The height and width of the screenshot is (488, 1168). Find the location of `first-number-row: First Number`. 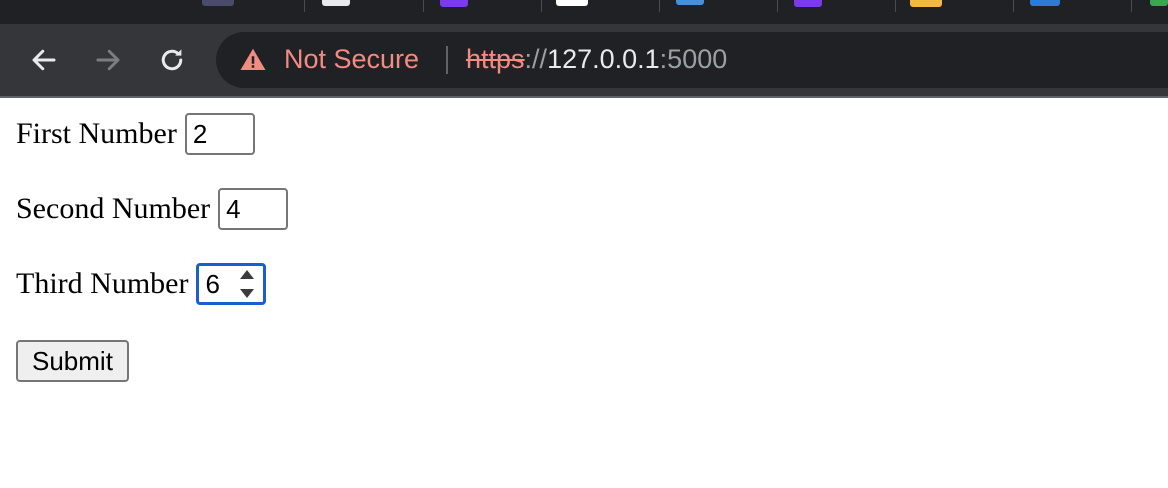

first-number-row: First Number is located at coordinates (135, 134).